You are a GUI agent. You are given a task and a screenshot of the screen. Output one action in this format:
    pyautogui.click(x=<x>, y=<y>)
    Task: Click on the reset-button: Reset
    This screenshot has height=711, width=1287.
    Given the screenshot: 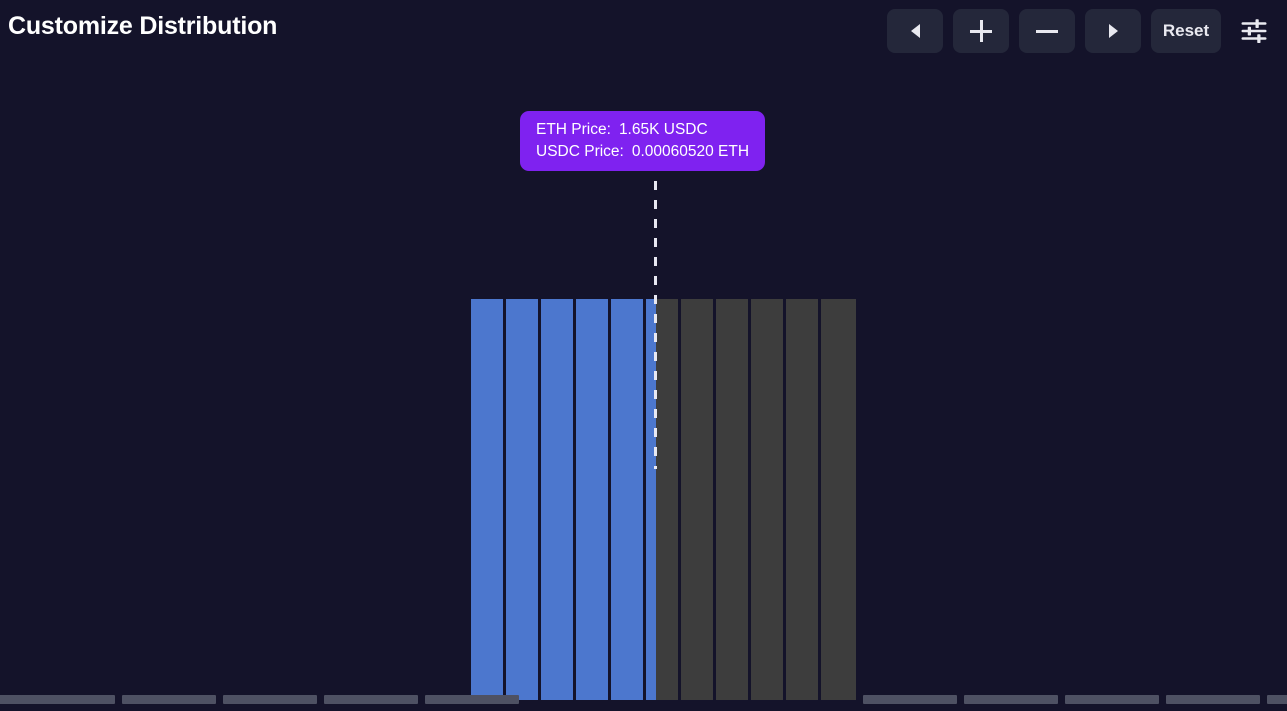 What is the action you would take?
    pyautogui.click(x=1186, y=31)
    